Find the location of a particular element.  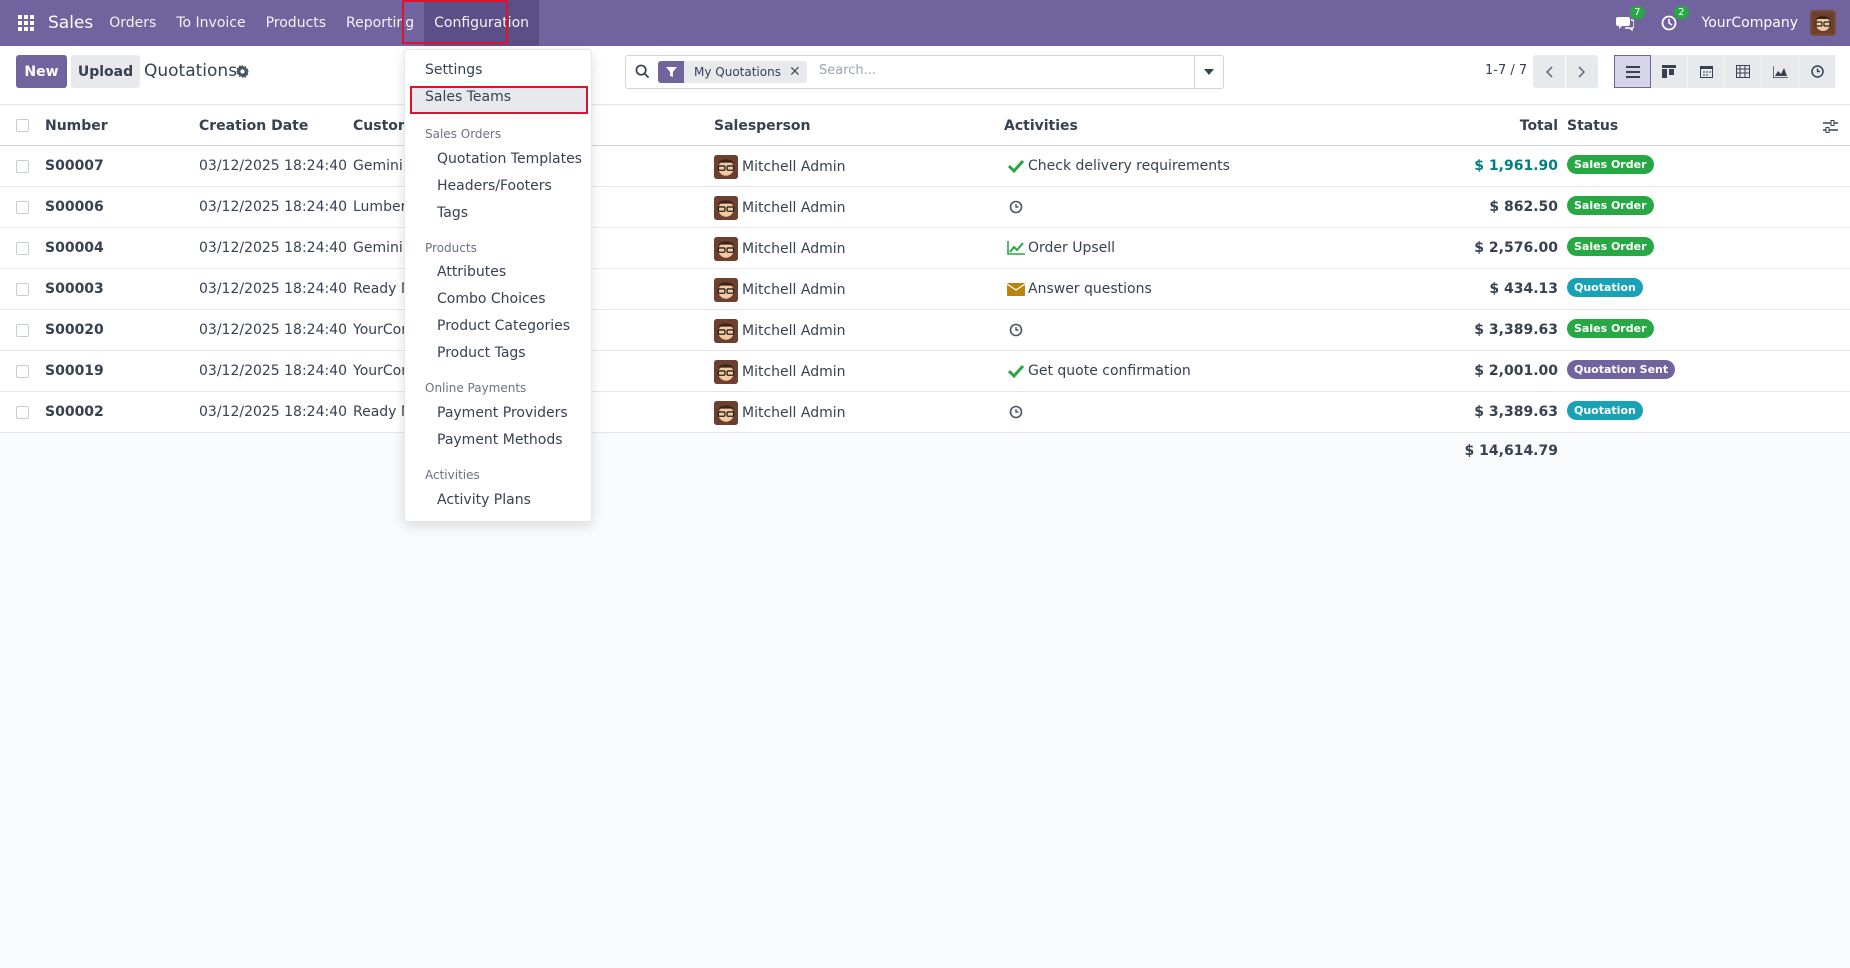

search-bar: My Quotations ✕ is located at coordinates (924, 72).